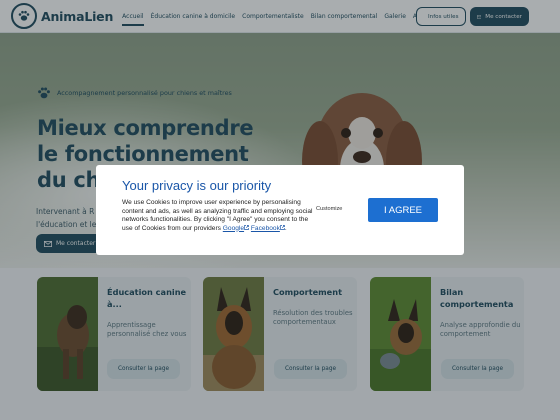 The image size is (560, 420). What do you see at coordinates (268, 228) in the screenshot?
I see `facebook-link: Facebook` at bounding box center [268, 228].